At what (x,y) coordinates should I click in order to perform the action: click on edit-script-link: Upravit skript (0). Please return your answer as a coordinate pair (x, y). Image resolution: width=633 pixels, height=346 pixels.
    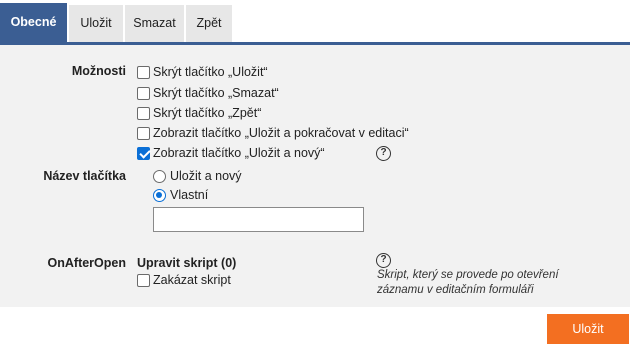
    Looking at the image, I should click on (186, 263).